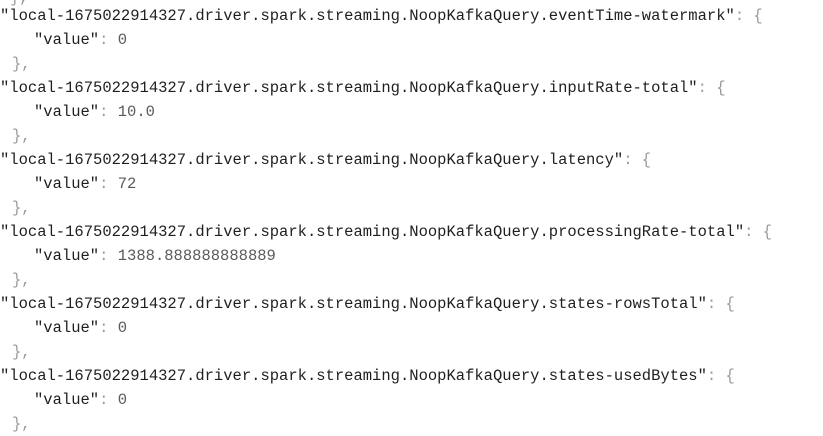 The height and width of the screenshot is (436, 823). I want to click on json-value-line: "value": 72, so click(68, 184).